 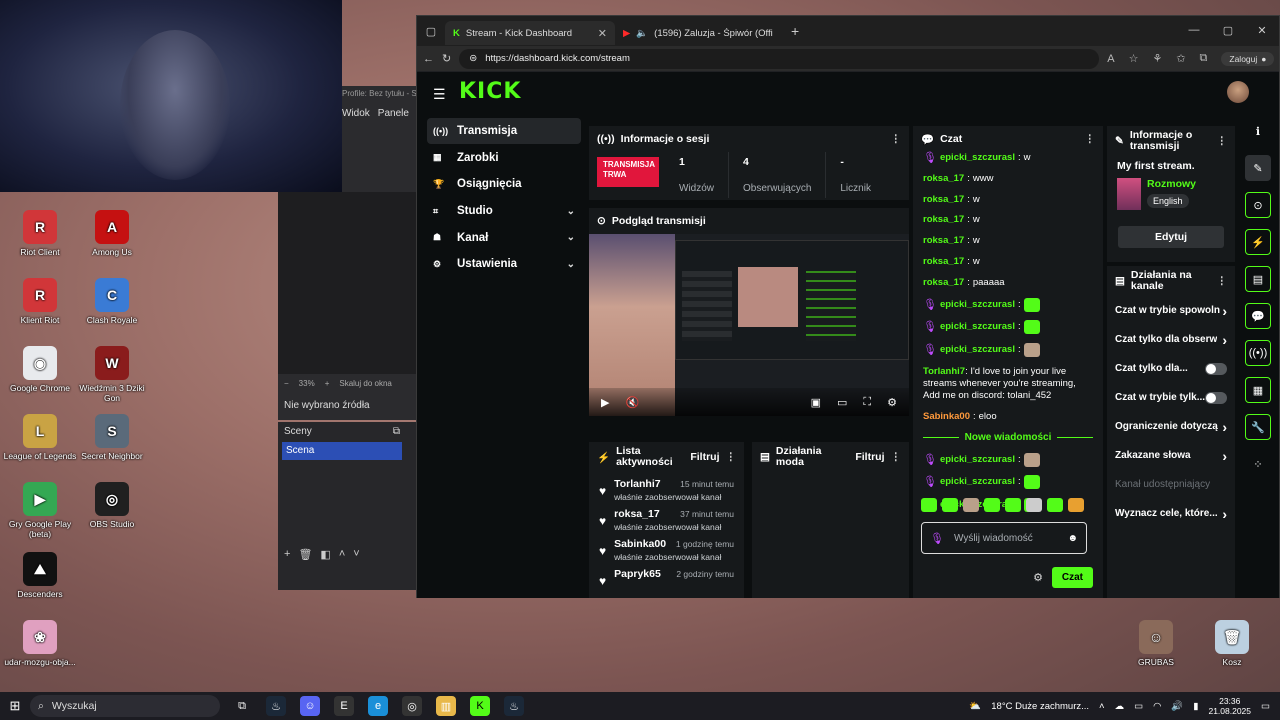 What do you see at coordinates (1258, 427) in the screenshot?
I see `tools-toggle-icon: 🔧` at bounding box center [1258, 427].